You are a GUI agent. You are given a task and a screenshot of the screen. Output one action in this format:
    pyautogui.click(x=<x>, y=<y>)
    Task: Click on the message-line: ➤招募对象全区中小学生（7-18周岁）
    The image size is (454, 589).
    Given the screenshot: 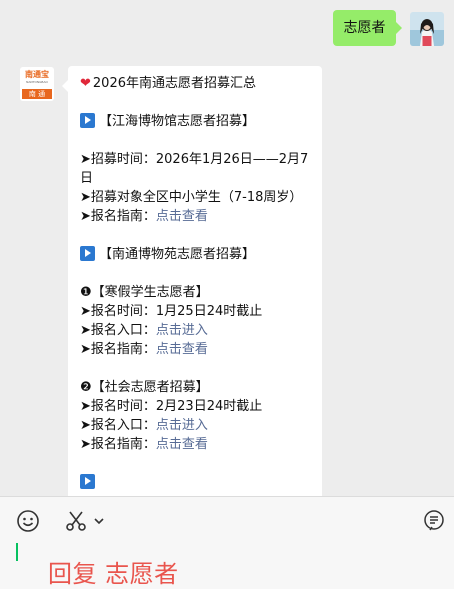 What is the action you would take?
    pyautogui.click(x=191, y=197)
    